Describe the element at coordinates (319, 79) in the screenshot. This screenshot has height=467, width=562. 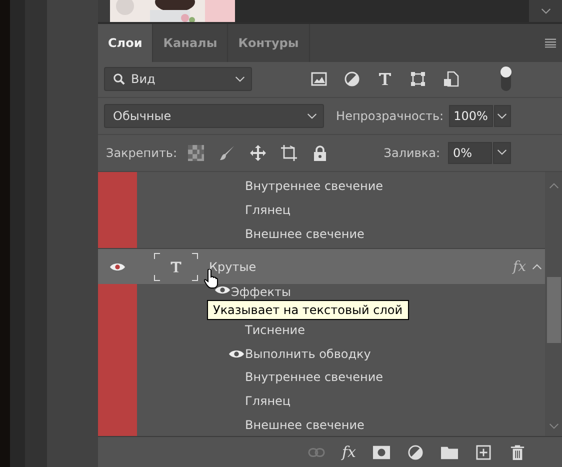
I see `image-icon` at that location.